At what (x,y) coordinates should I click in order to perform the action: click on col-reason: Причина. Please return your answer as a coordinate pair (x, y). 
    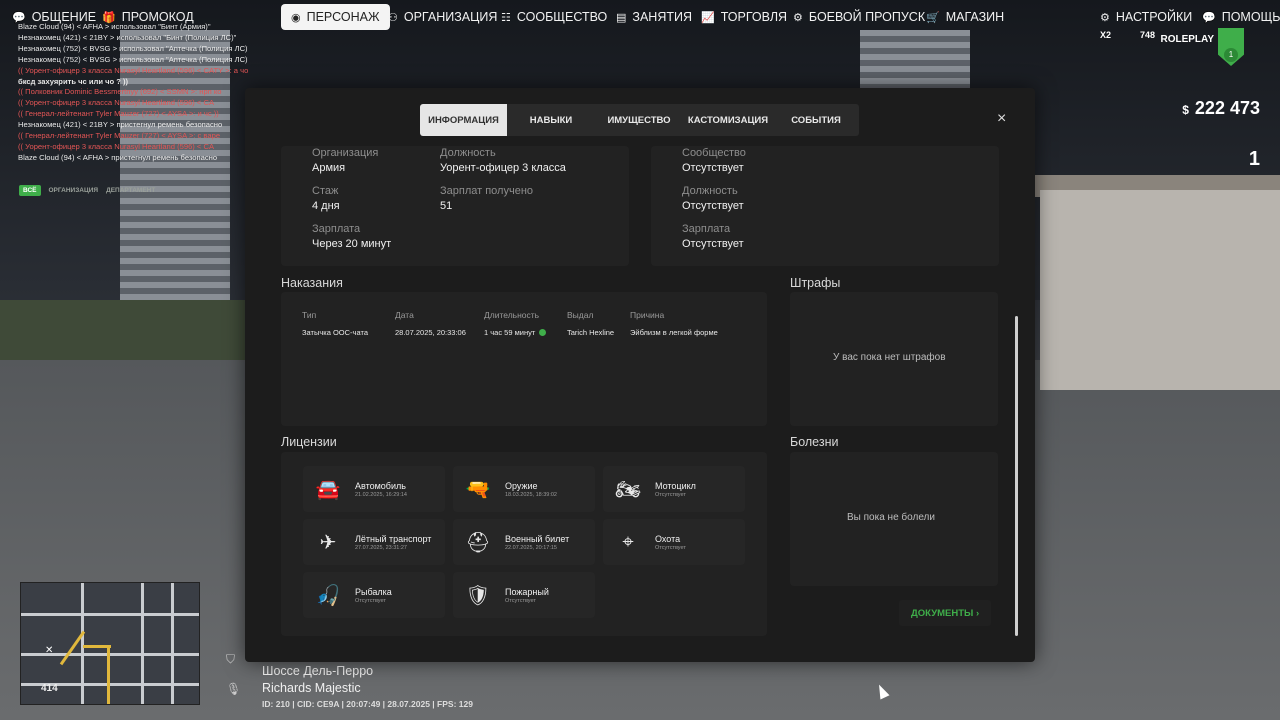
    Looking at the image, I should click on (647, 315).